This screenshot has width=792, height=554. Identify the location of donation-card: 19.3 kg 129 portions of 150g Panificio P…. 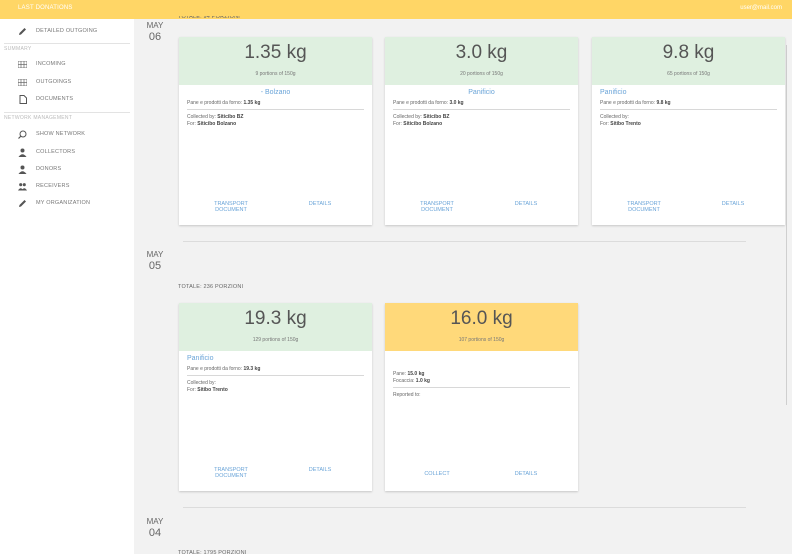
(275, 397).